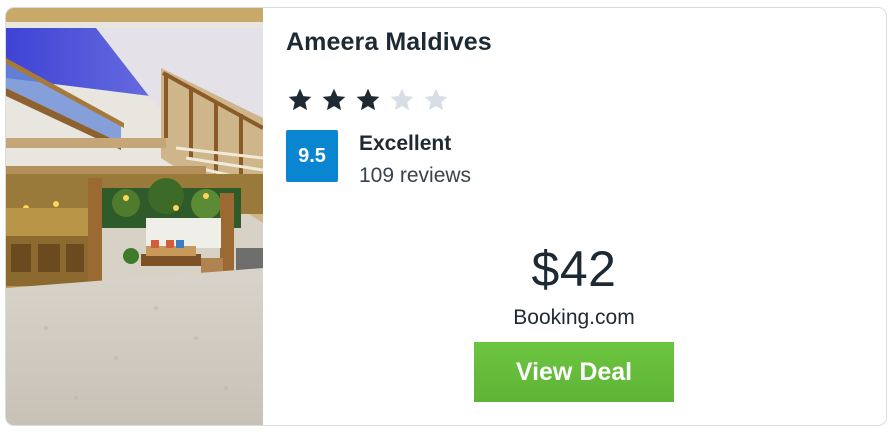  What do you see at coordinates (415, 159) in the screenshot?
I see `rating-text: Excellent 109 reviews` at bounding box center [415, 159].